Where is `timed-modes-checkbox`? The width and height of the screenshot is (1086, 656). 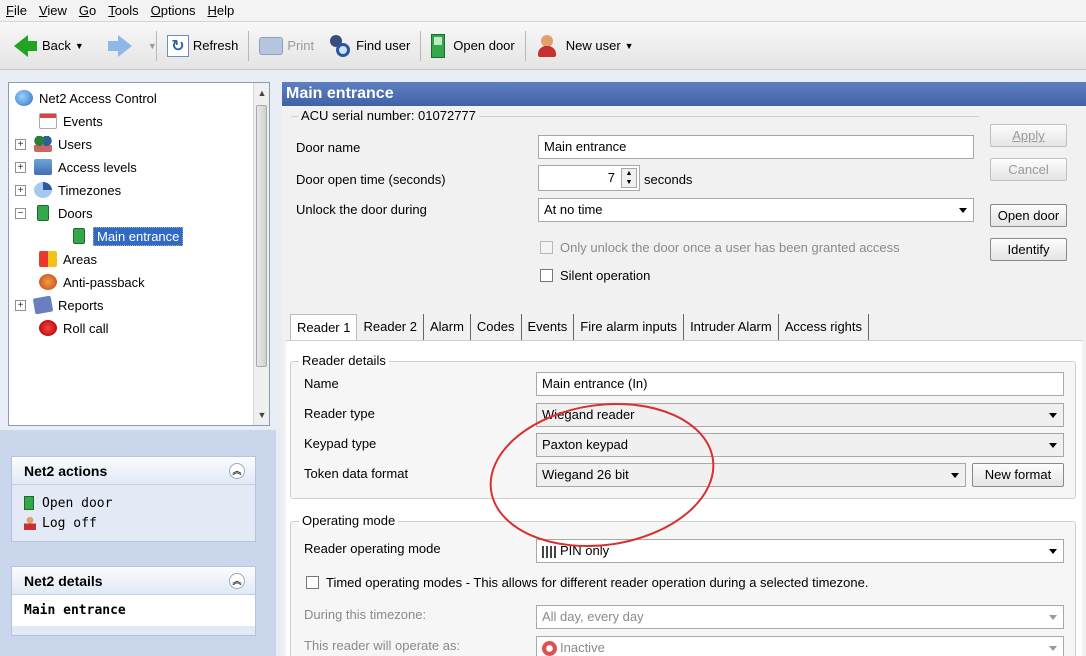 timed-modes-checkbox is located at coordinates (312, 582).